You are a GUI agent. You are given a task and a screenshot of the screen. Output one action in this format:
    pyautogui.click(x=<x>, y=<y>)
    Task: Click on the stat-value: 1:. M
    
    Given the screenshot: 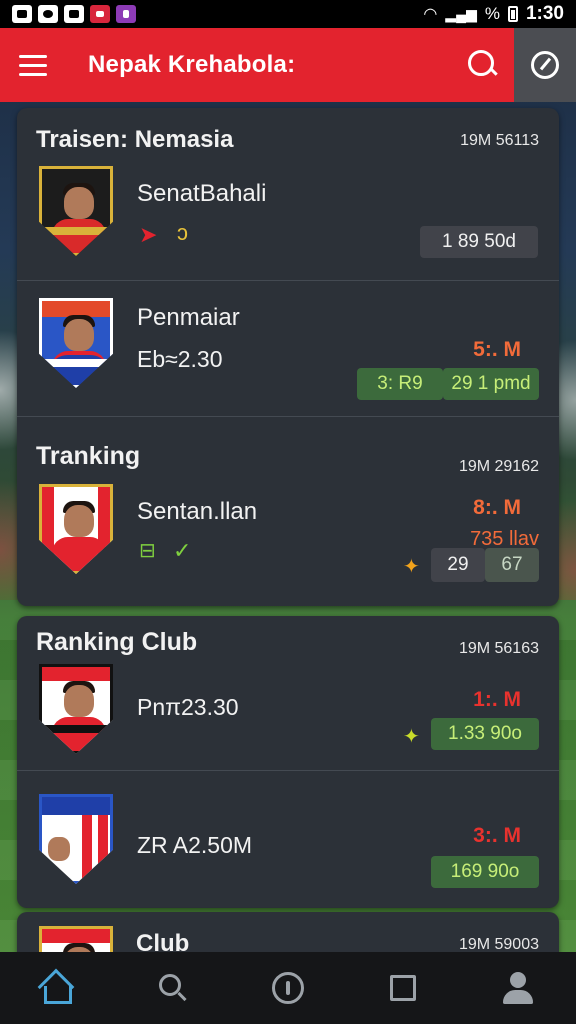 What is the action you would take?
    pyautogui.click(x=497, y=699)
    